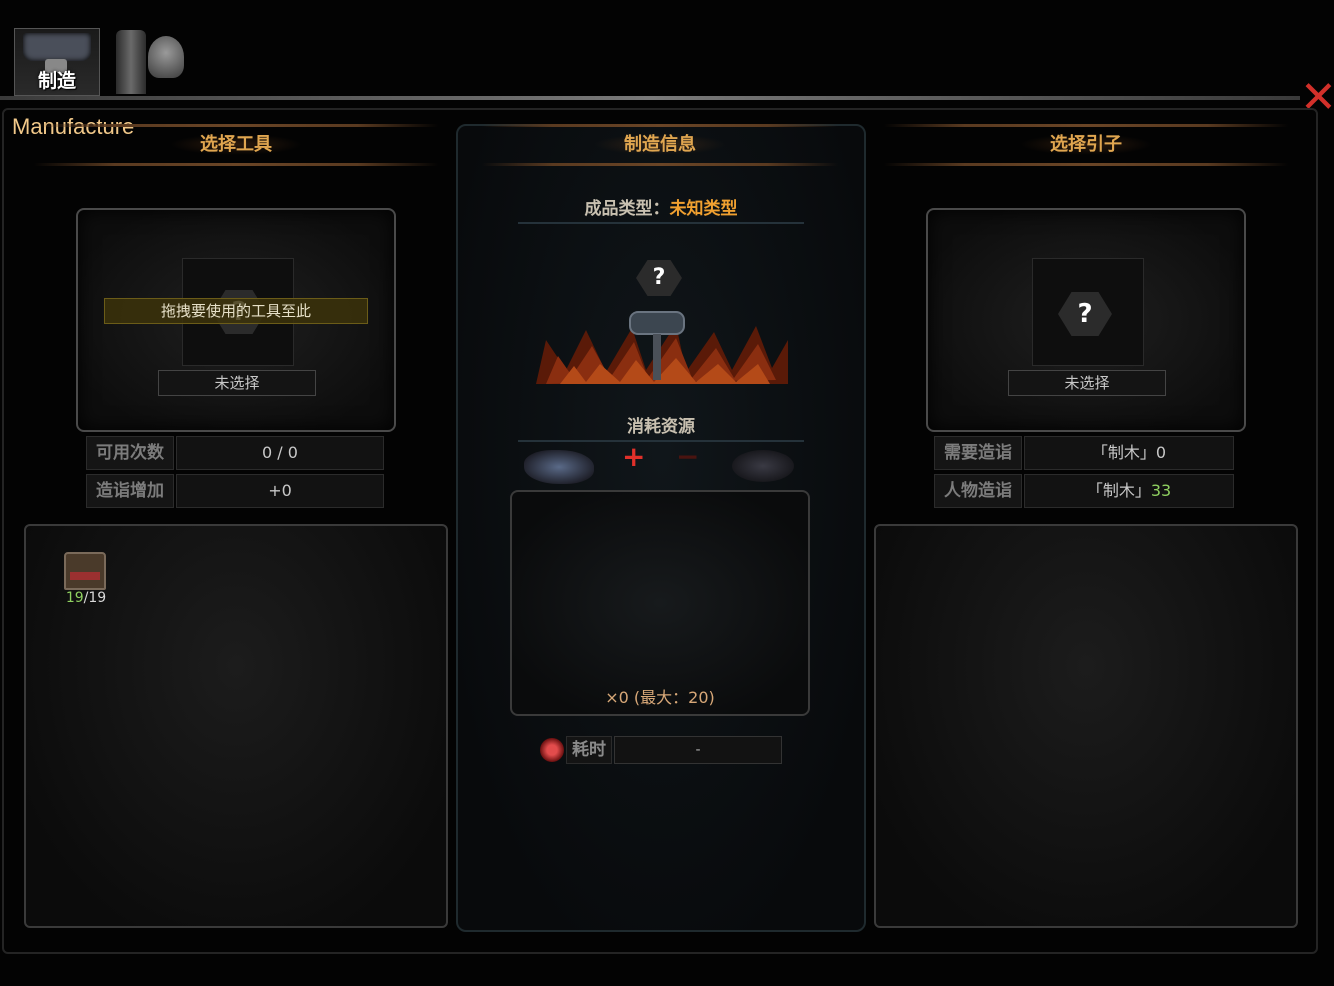 The width and height of the screenshot is (1334, 986). Describe the element at coordinates (85, 571) in the screenshot. I see `chest-icon` at that location.